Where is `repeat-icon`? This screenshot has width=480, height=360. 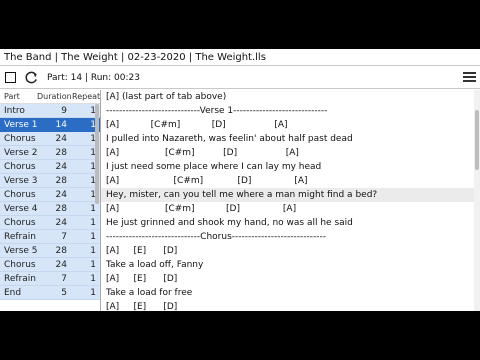
repeat-icon is located at coordinates (31, 77).